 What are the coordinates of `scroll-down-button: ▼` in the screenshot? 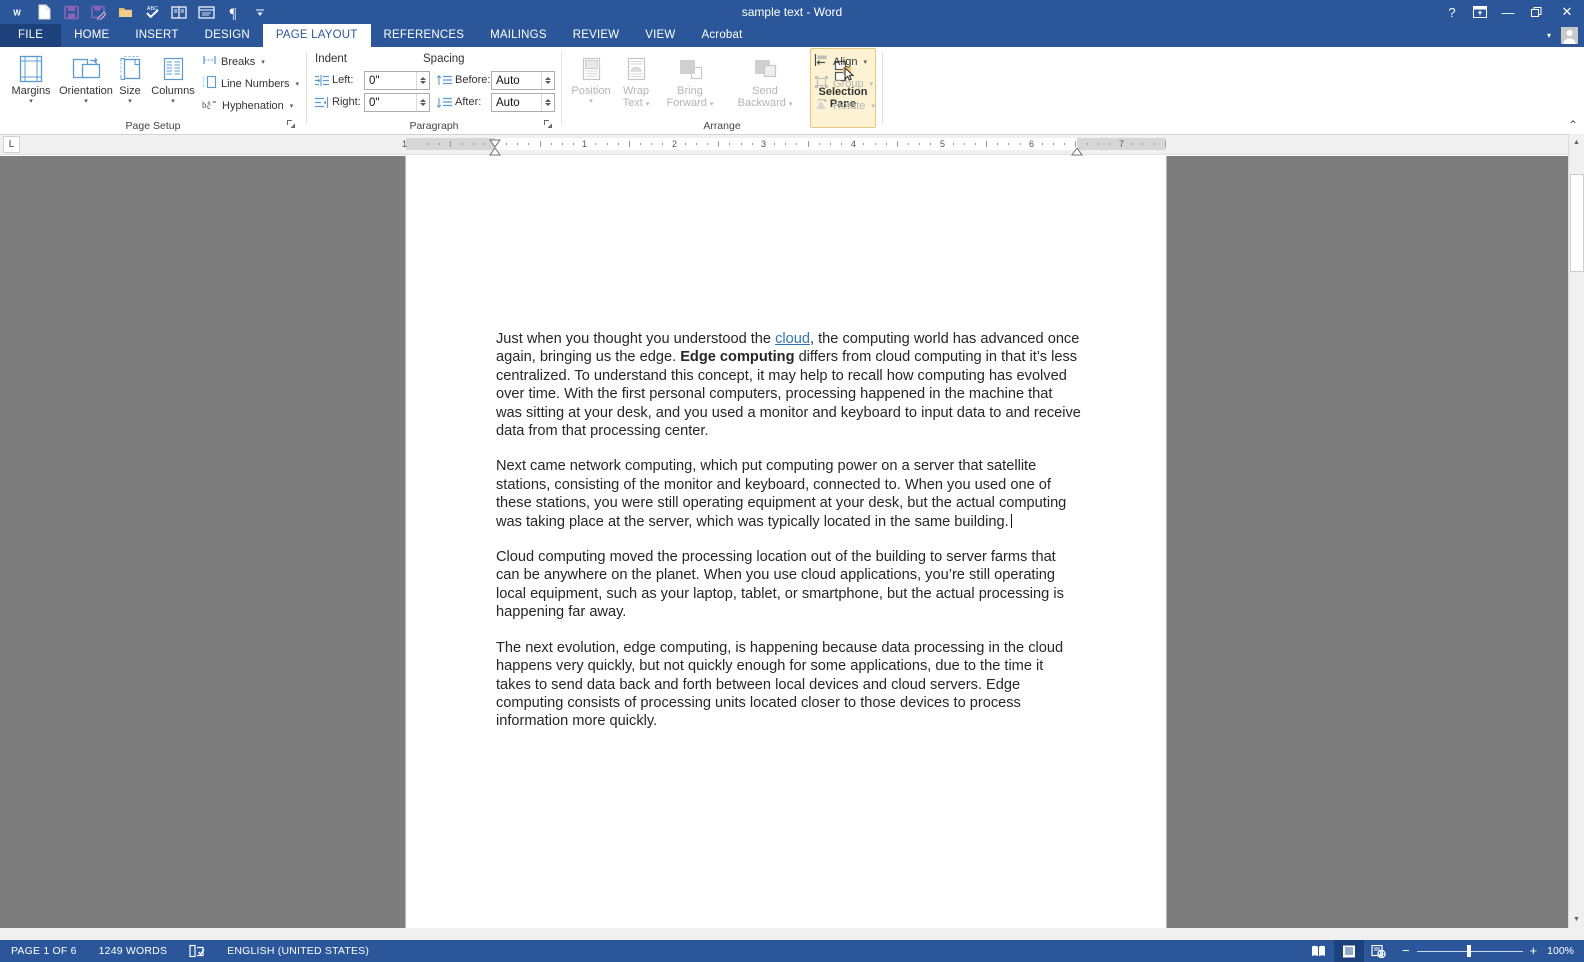 It's located at (1576, 919).